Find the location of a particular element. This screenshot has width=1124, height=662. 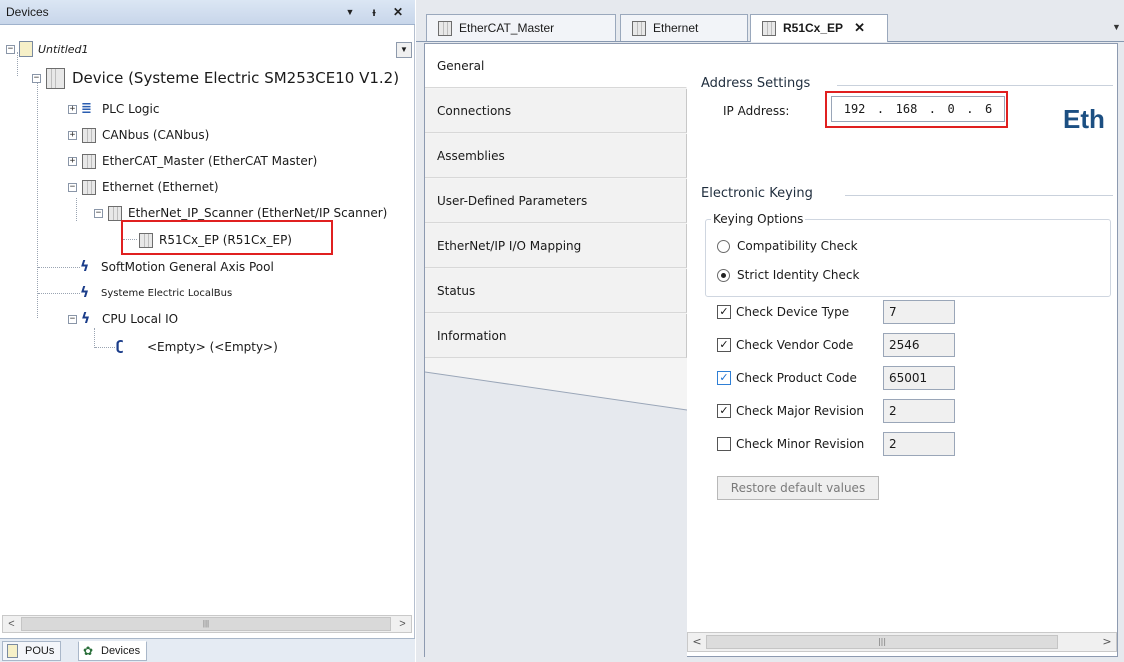

radio-compatibility-check: Compatibility Check is located at coordinates (787, 246).